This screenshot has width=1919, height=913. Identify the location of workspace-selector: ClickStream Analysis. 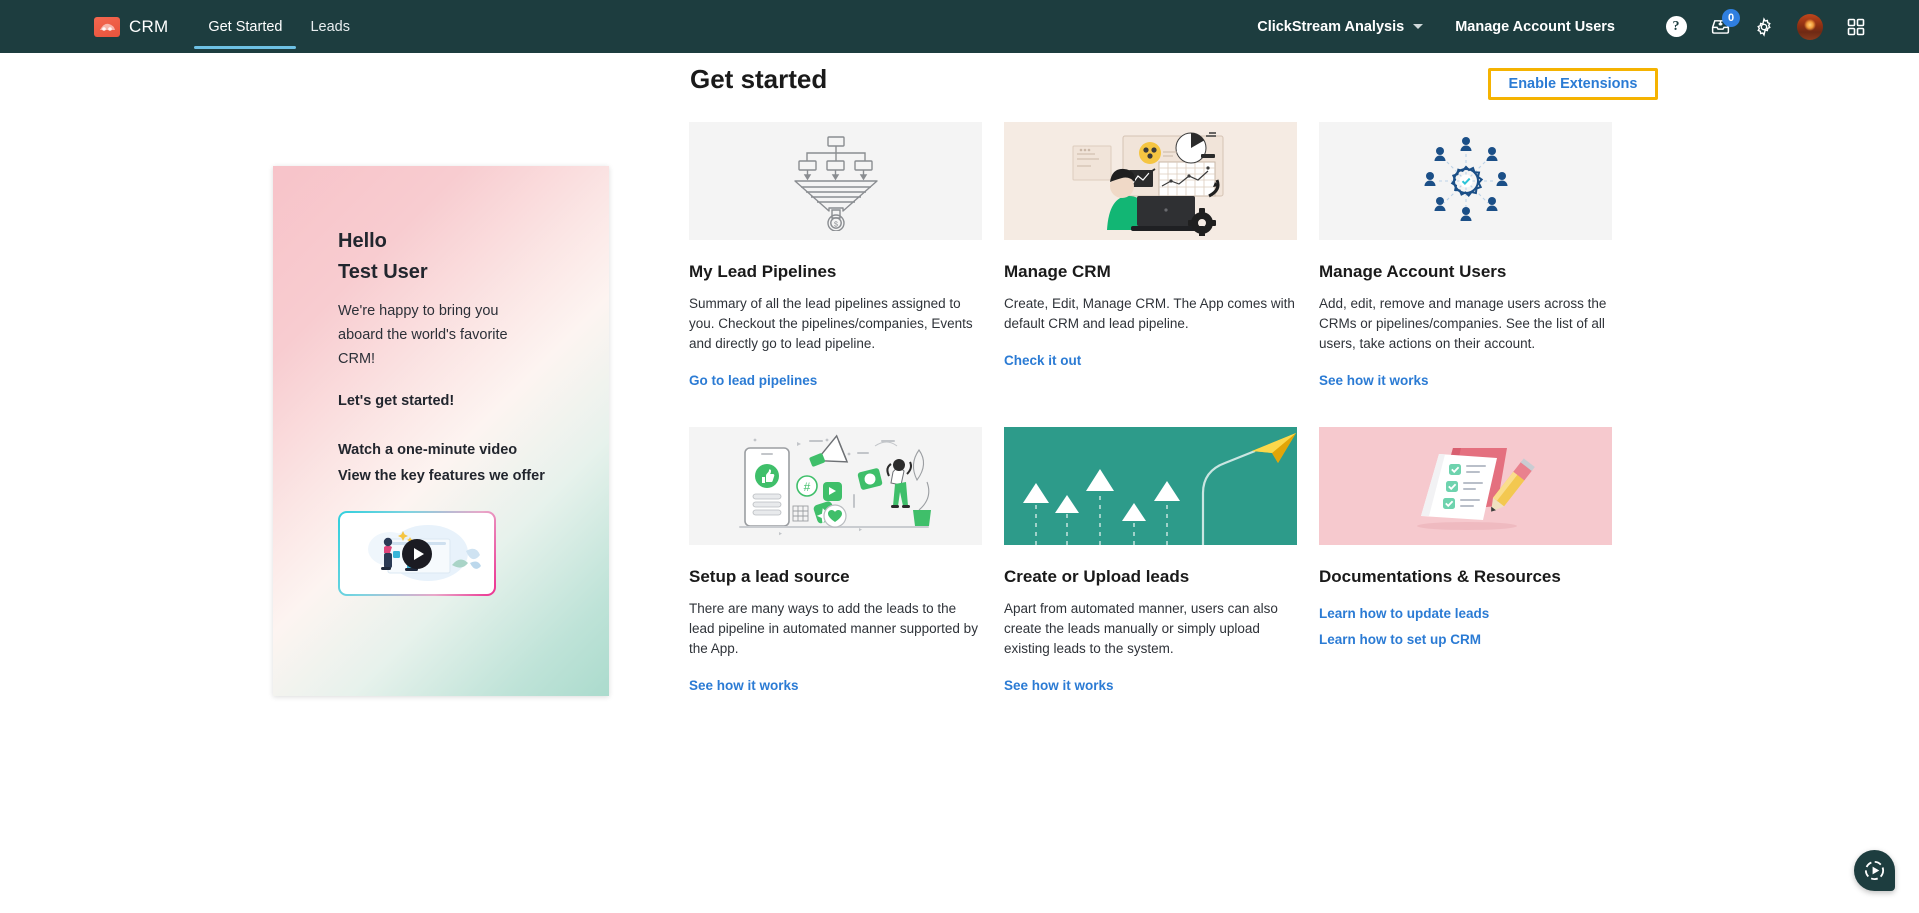
(1340, 26).